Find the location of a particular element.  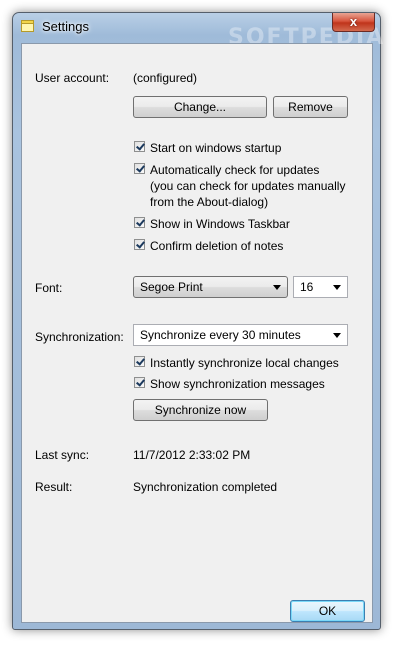

font-size-select: 16 is located at coordinates (320, 287).